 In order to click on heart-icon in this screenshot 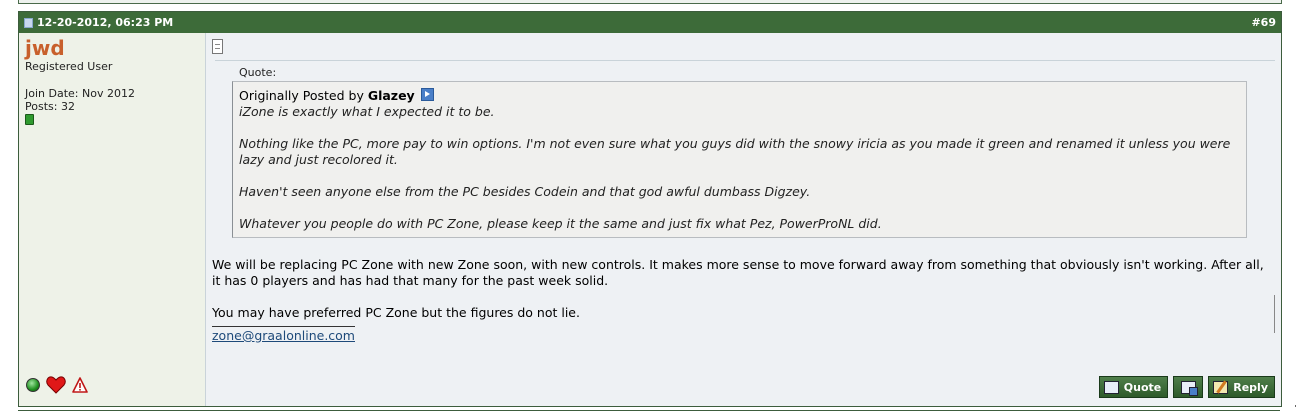, I will do `click(56, 385)`.